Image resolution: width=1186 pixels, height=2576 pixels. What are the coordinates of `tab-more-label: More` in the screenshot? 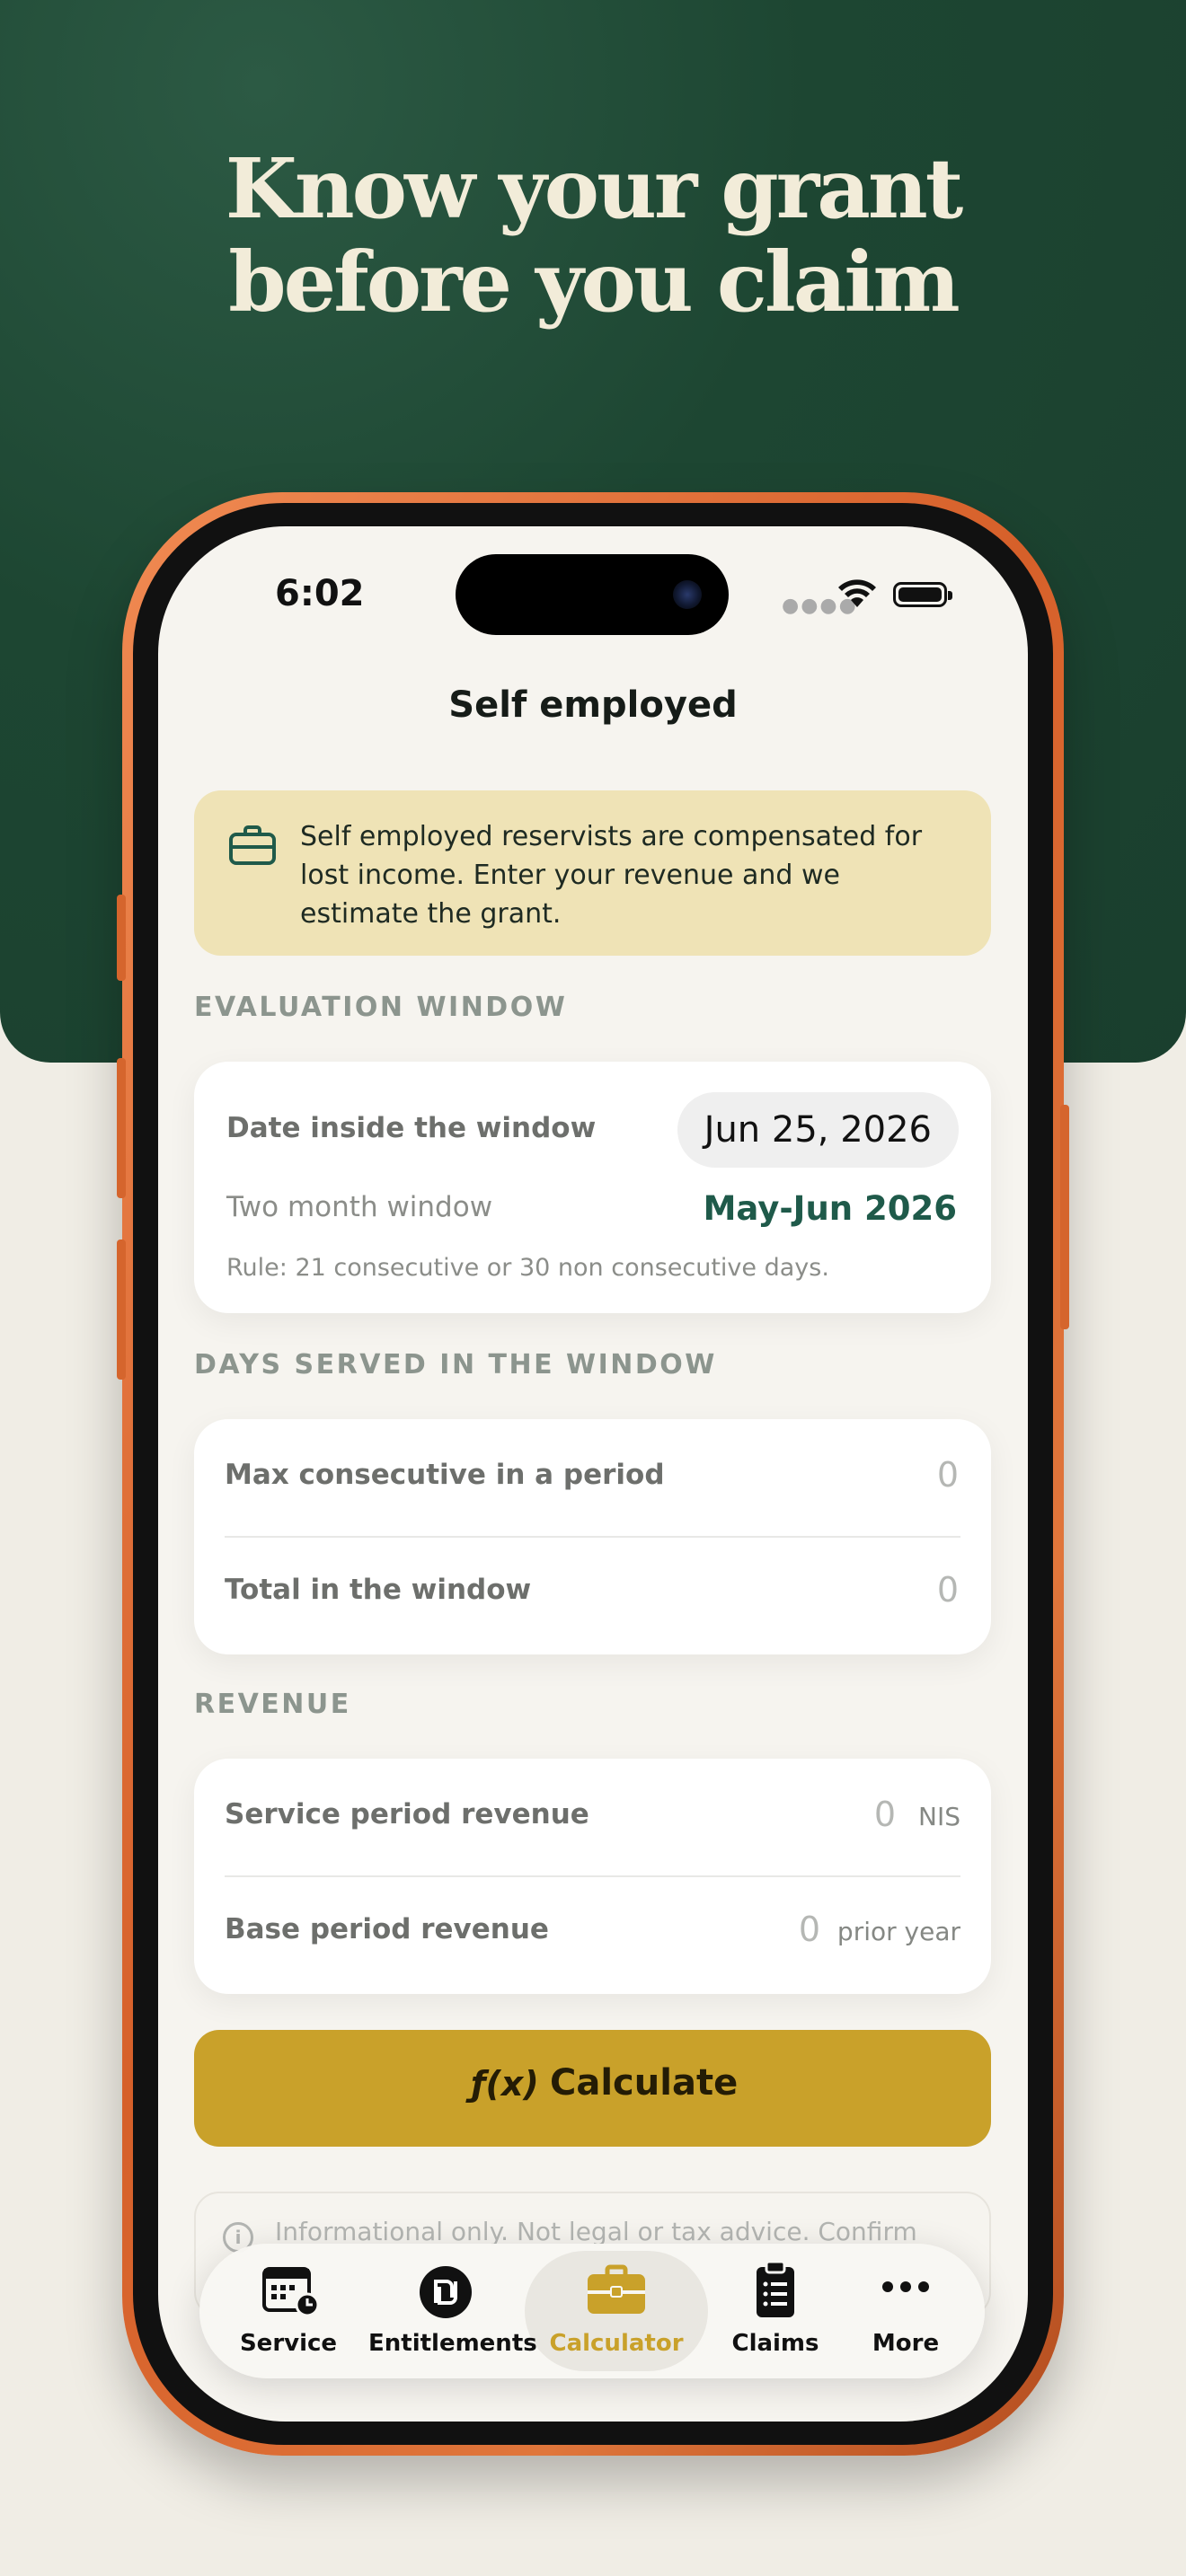 It's located at (906, 2343).